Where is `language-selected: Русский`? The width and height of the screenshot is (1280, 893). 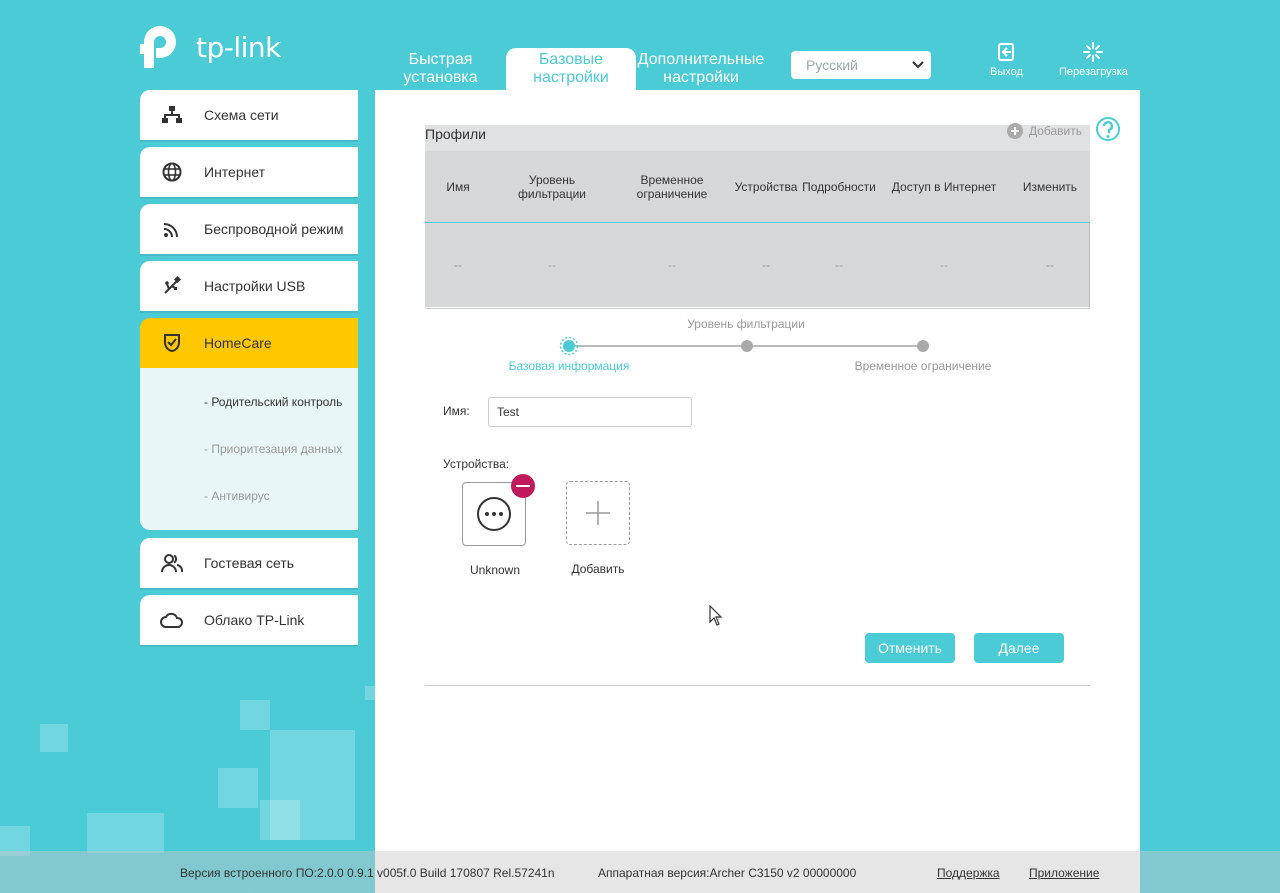 language-selected: Русский is located at coordinates (832, 65).